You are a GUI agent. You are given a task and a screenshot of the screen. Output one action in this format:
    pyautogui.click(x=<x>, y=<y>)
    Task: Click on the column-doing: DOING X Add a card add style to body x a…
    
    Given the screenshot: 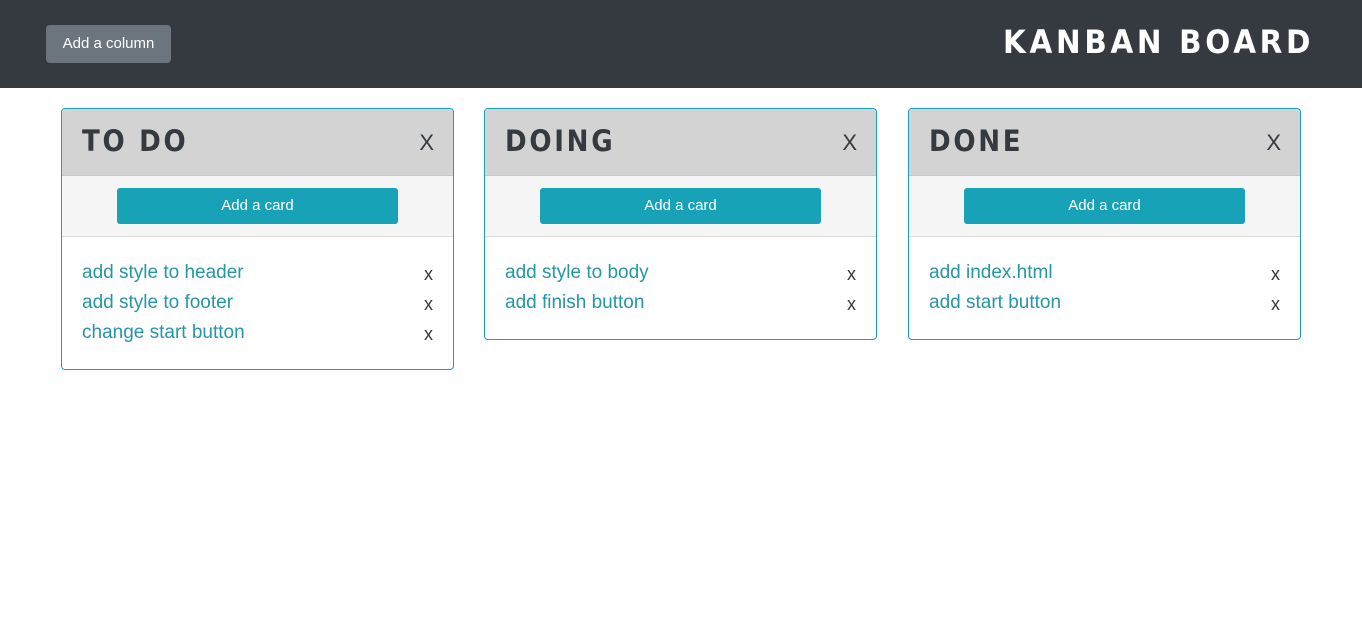 What is the action you would take?
    pyautogui.click(x=680, y=224)
    